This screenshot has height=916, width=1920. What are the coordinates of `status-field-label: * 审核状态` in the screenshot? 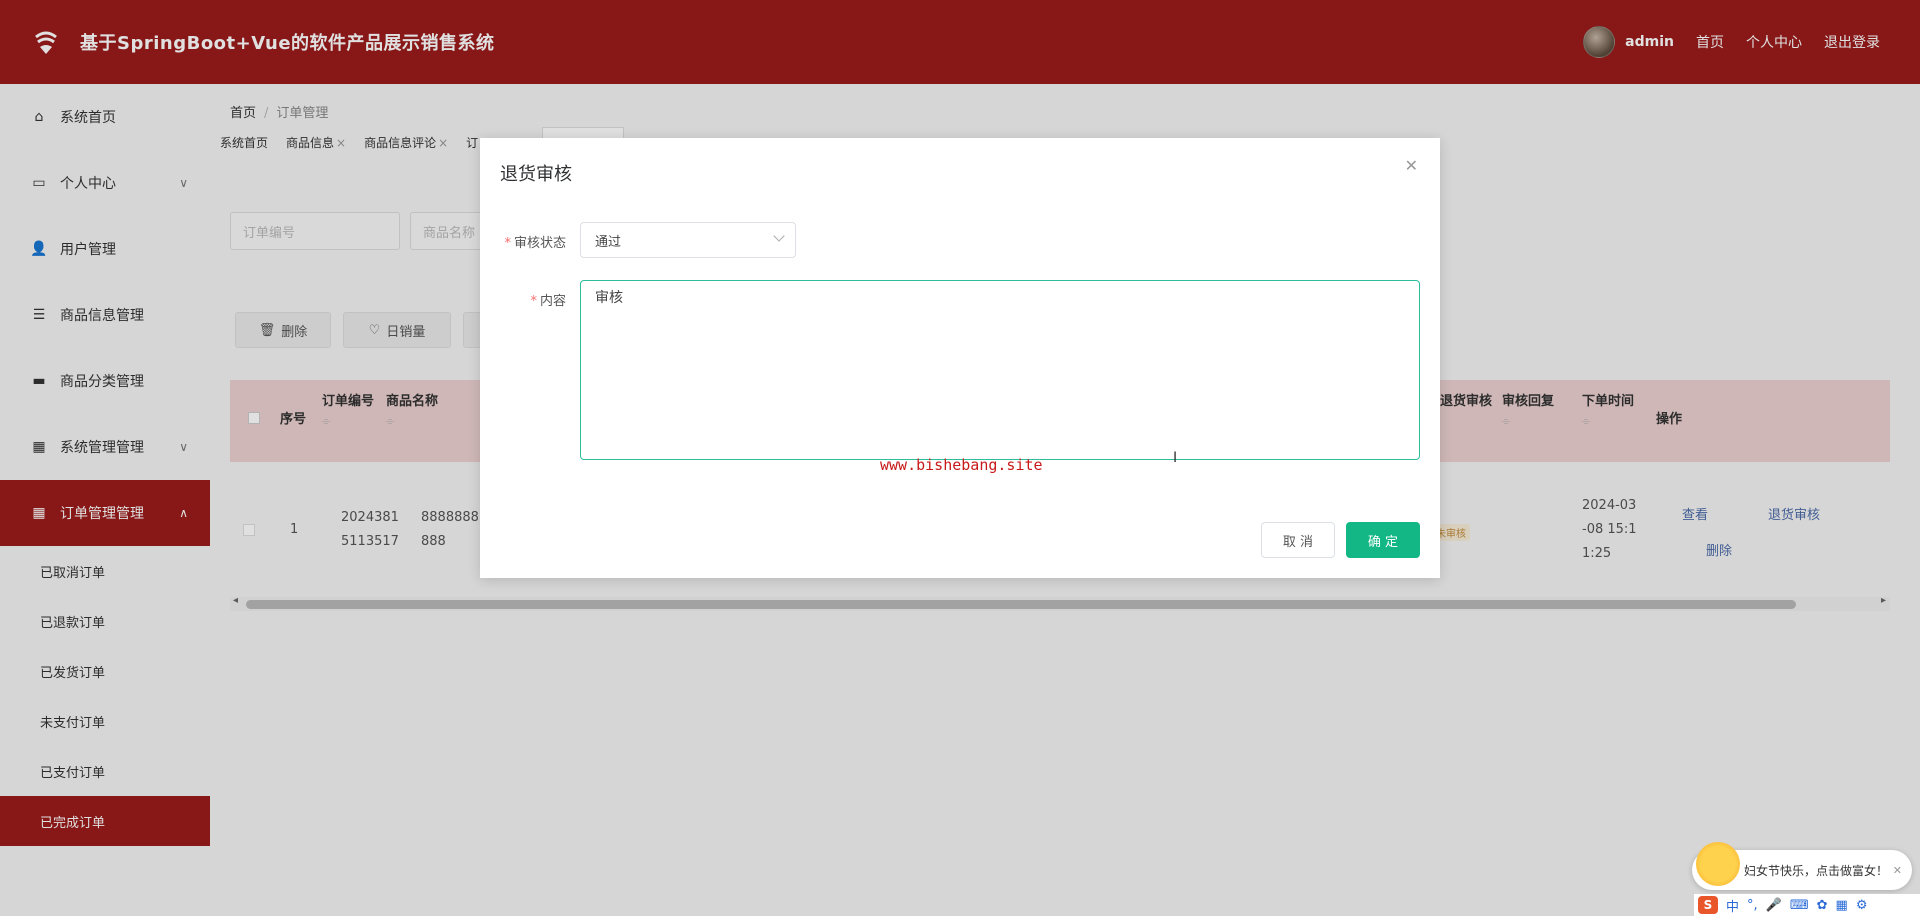 It's located at (535, 243).